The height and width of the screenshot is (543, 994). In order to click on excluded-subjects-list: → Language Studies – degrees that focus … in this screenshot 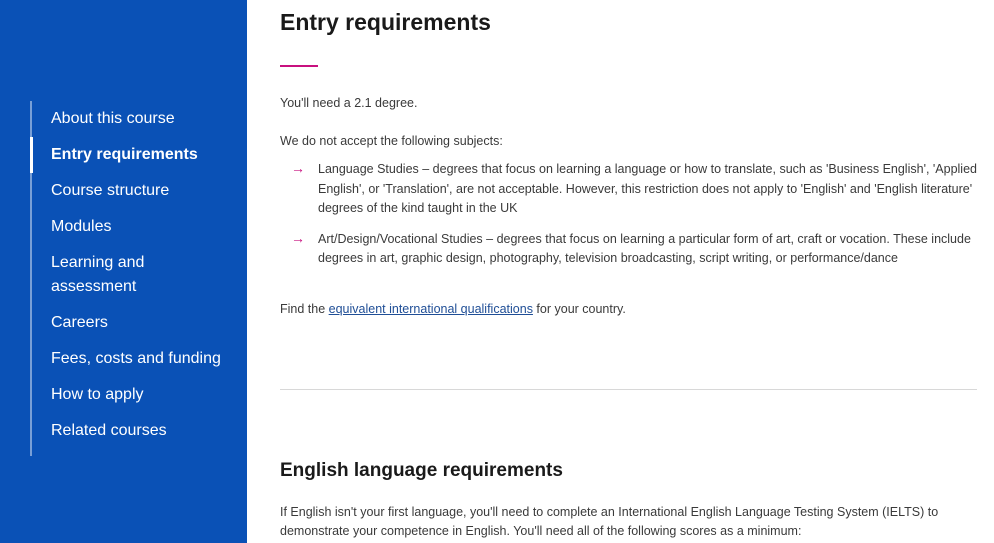, I will do `click(628, 214)`.